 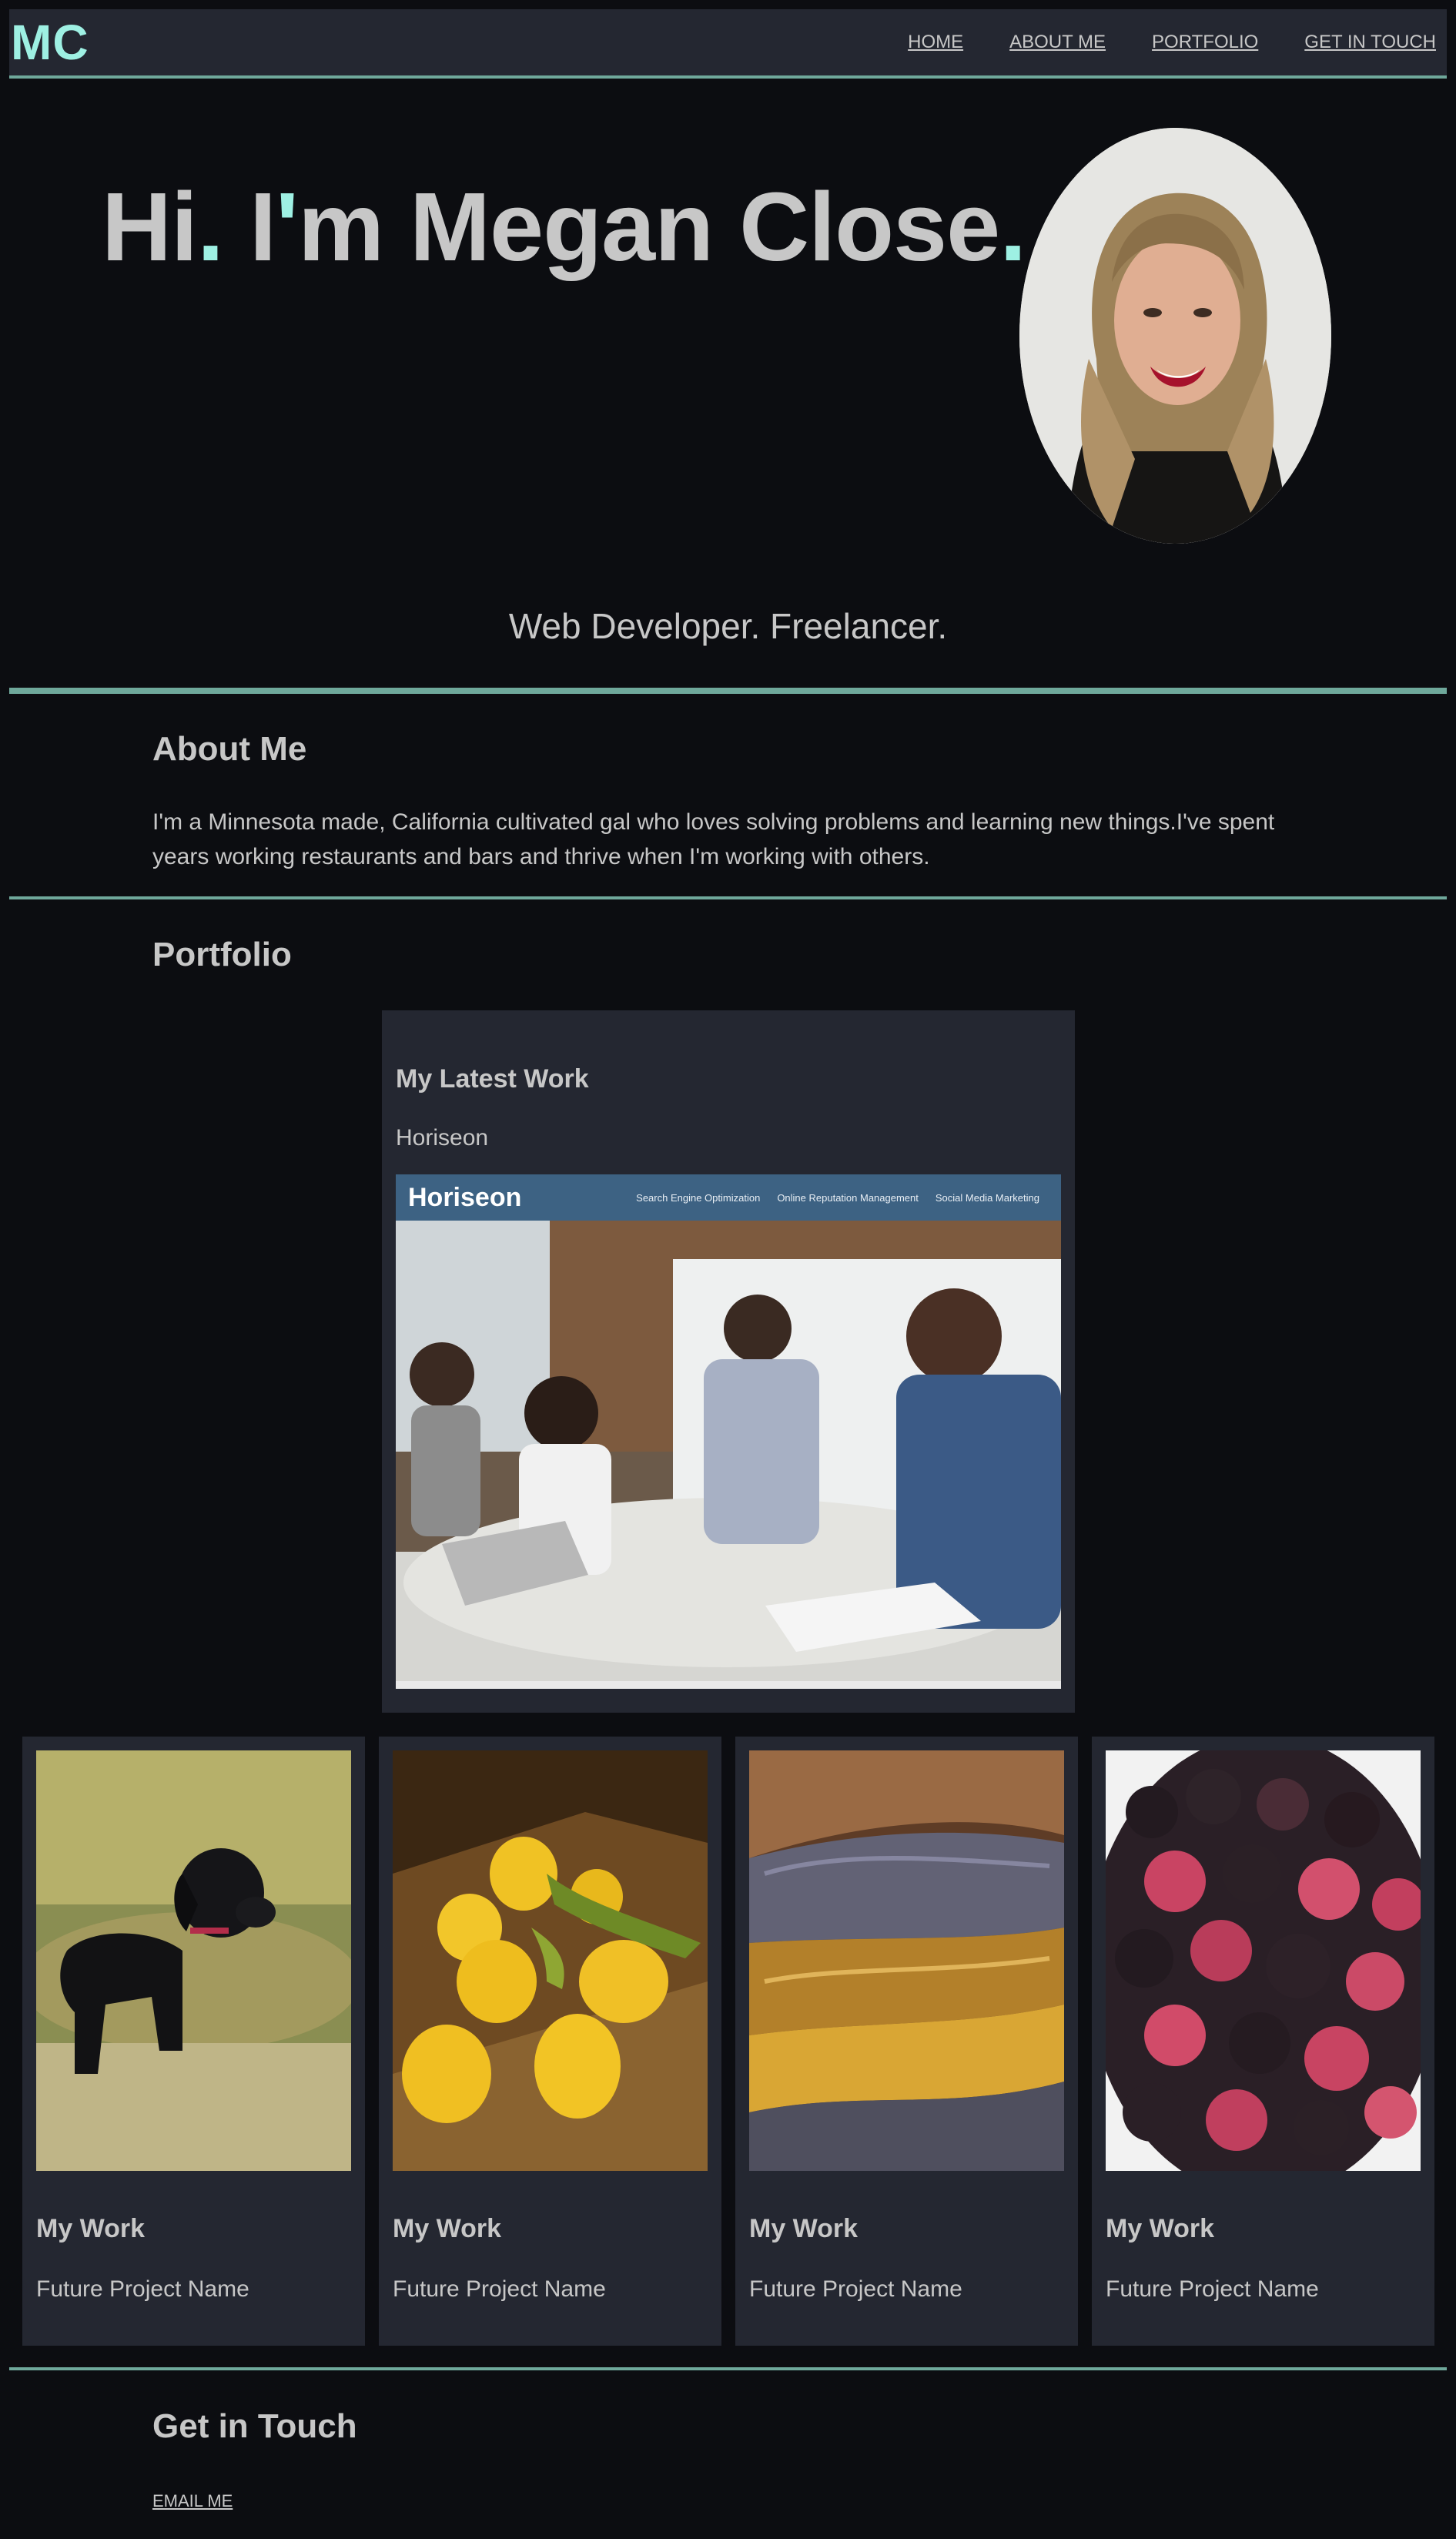 I want to click on site-header: MC HOME ABOUT ME PORTFOLIO GET IN TOUCH, so click(x=728, y=44).